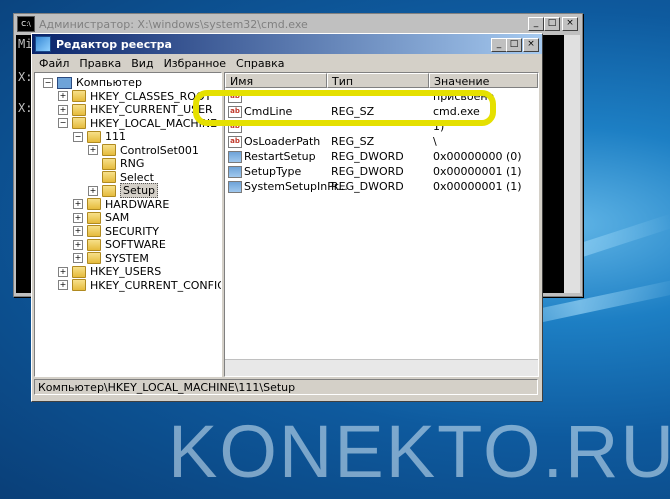  Describe the element at coordinates (477, 156) in the screenshot. I see `value-data: 0x00000000 (0)` at that location.